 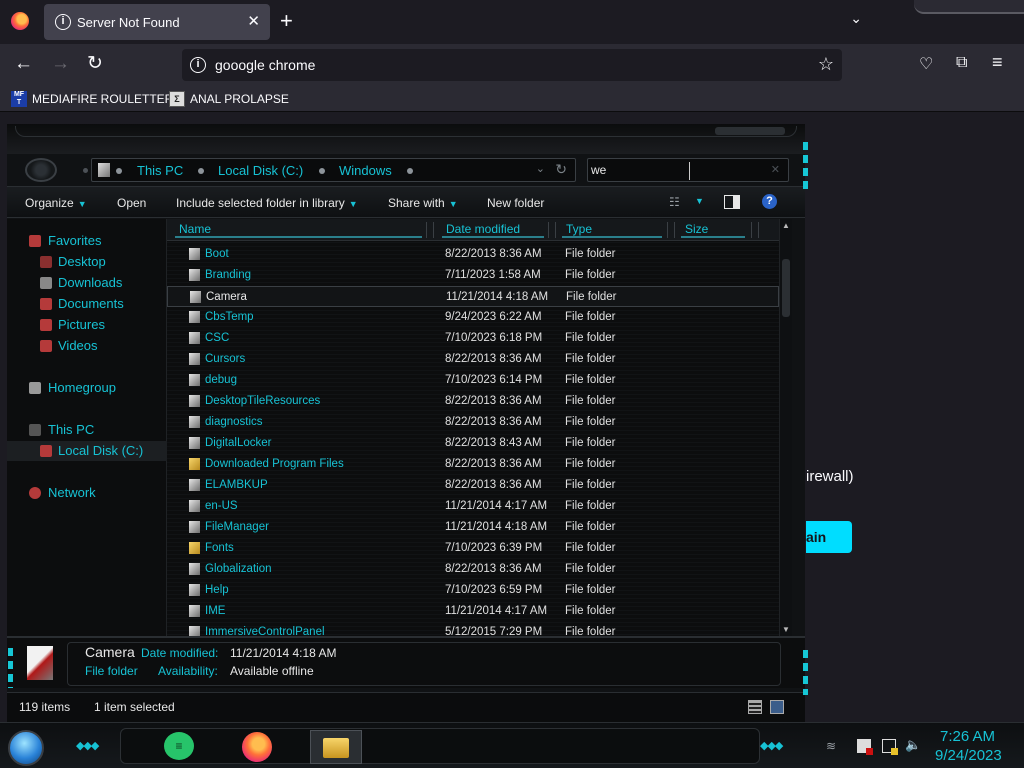 I want to click on open-button: Open, so click(x=131, y=203).